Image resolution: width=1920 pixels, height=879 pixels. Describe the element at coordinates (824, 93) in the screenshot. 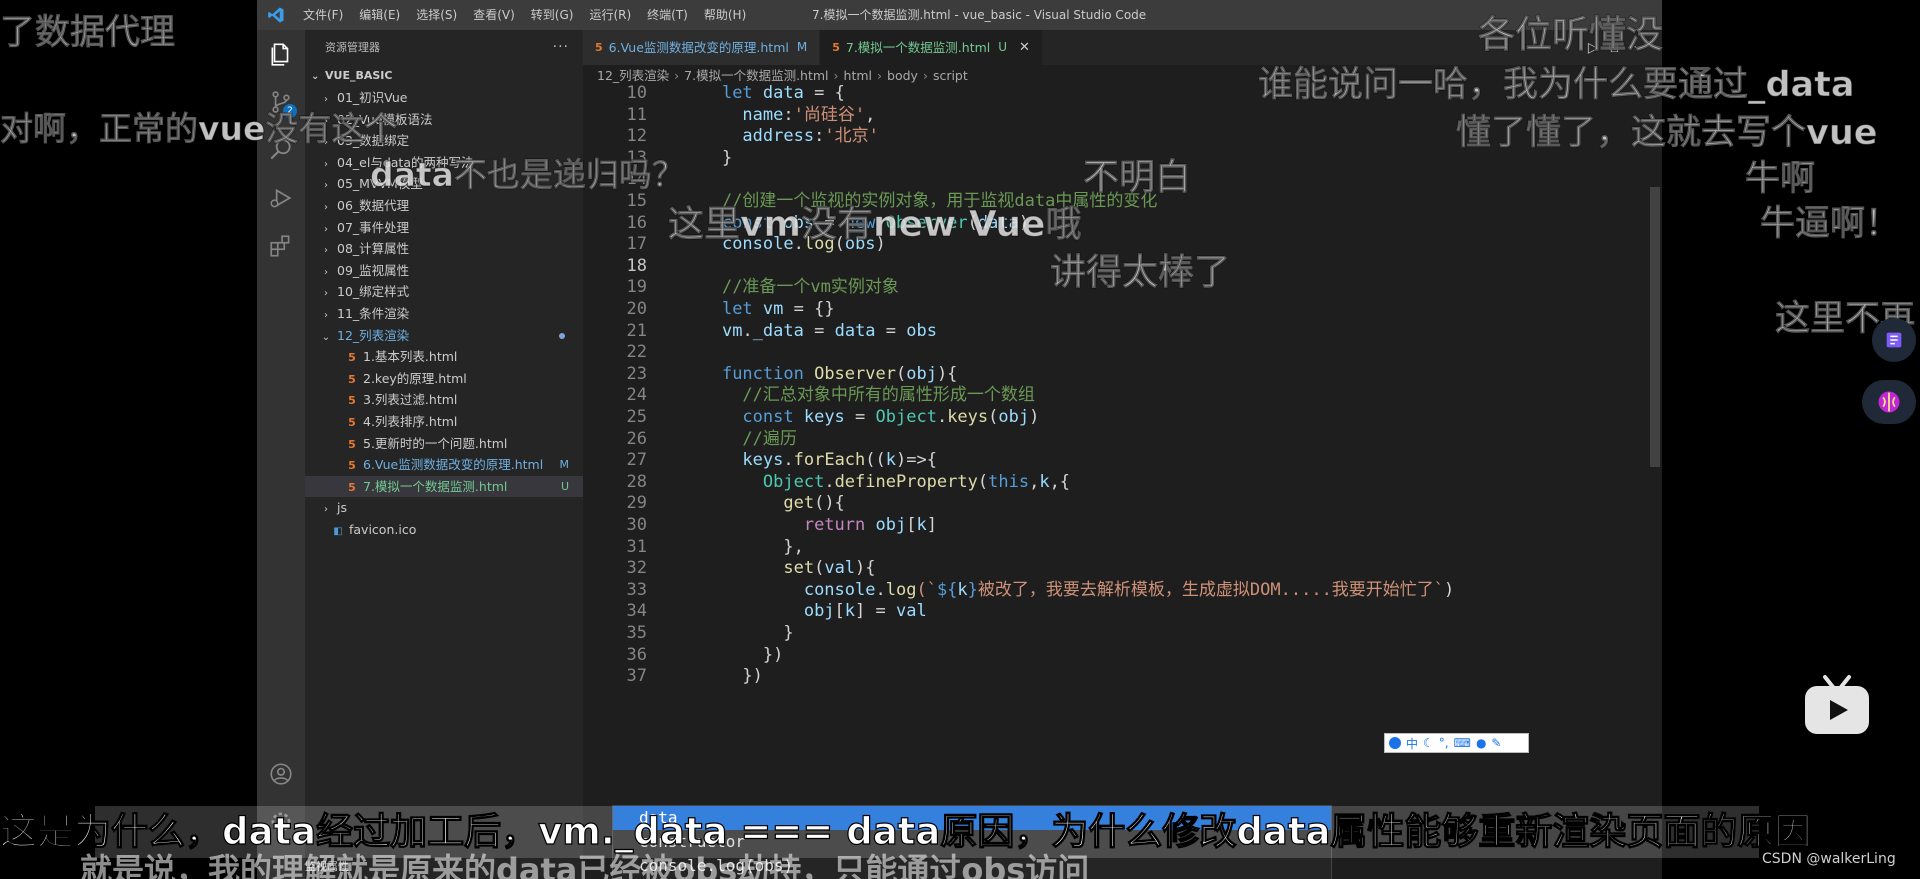

I see `code-token: = {` at that location.